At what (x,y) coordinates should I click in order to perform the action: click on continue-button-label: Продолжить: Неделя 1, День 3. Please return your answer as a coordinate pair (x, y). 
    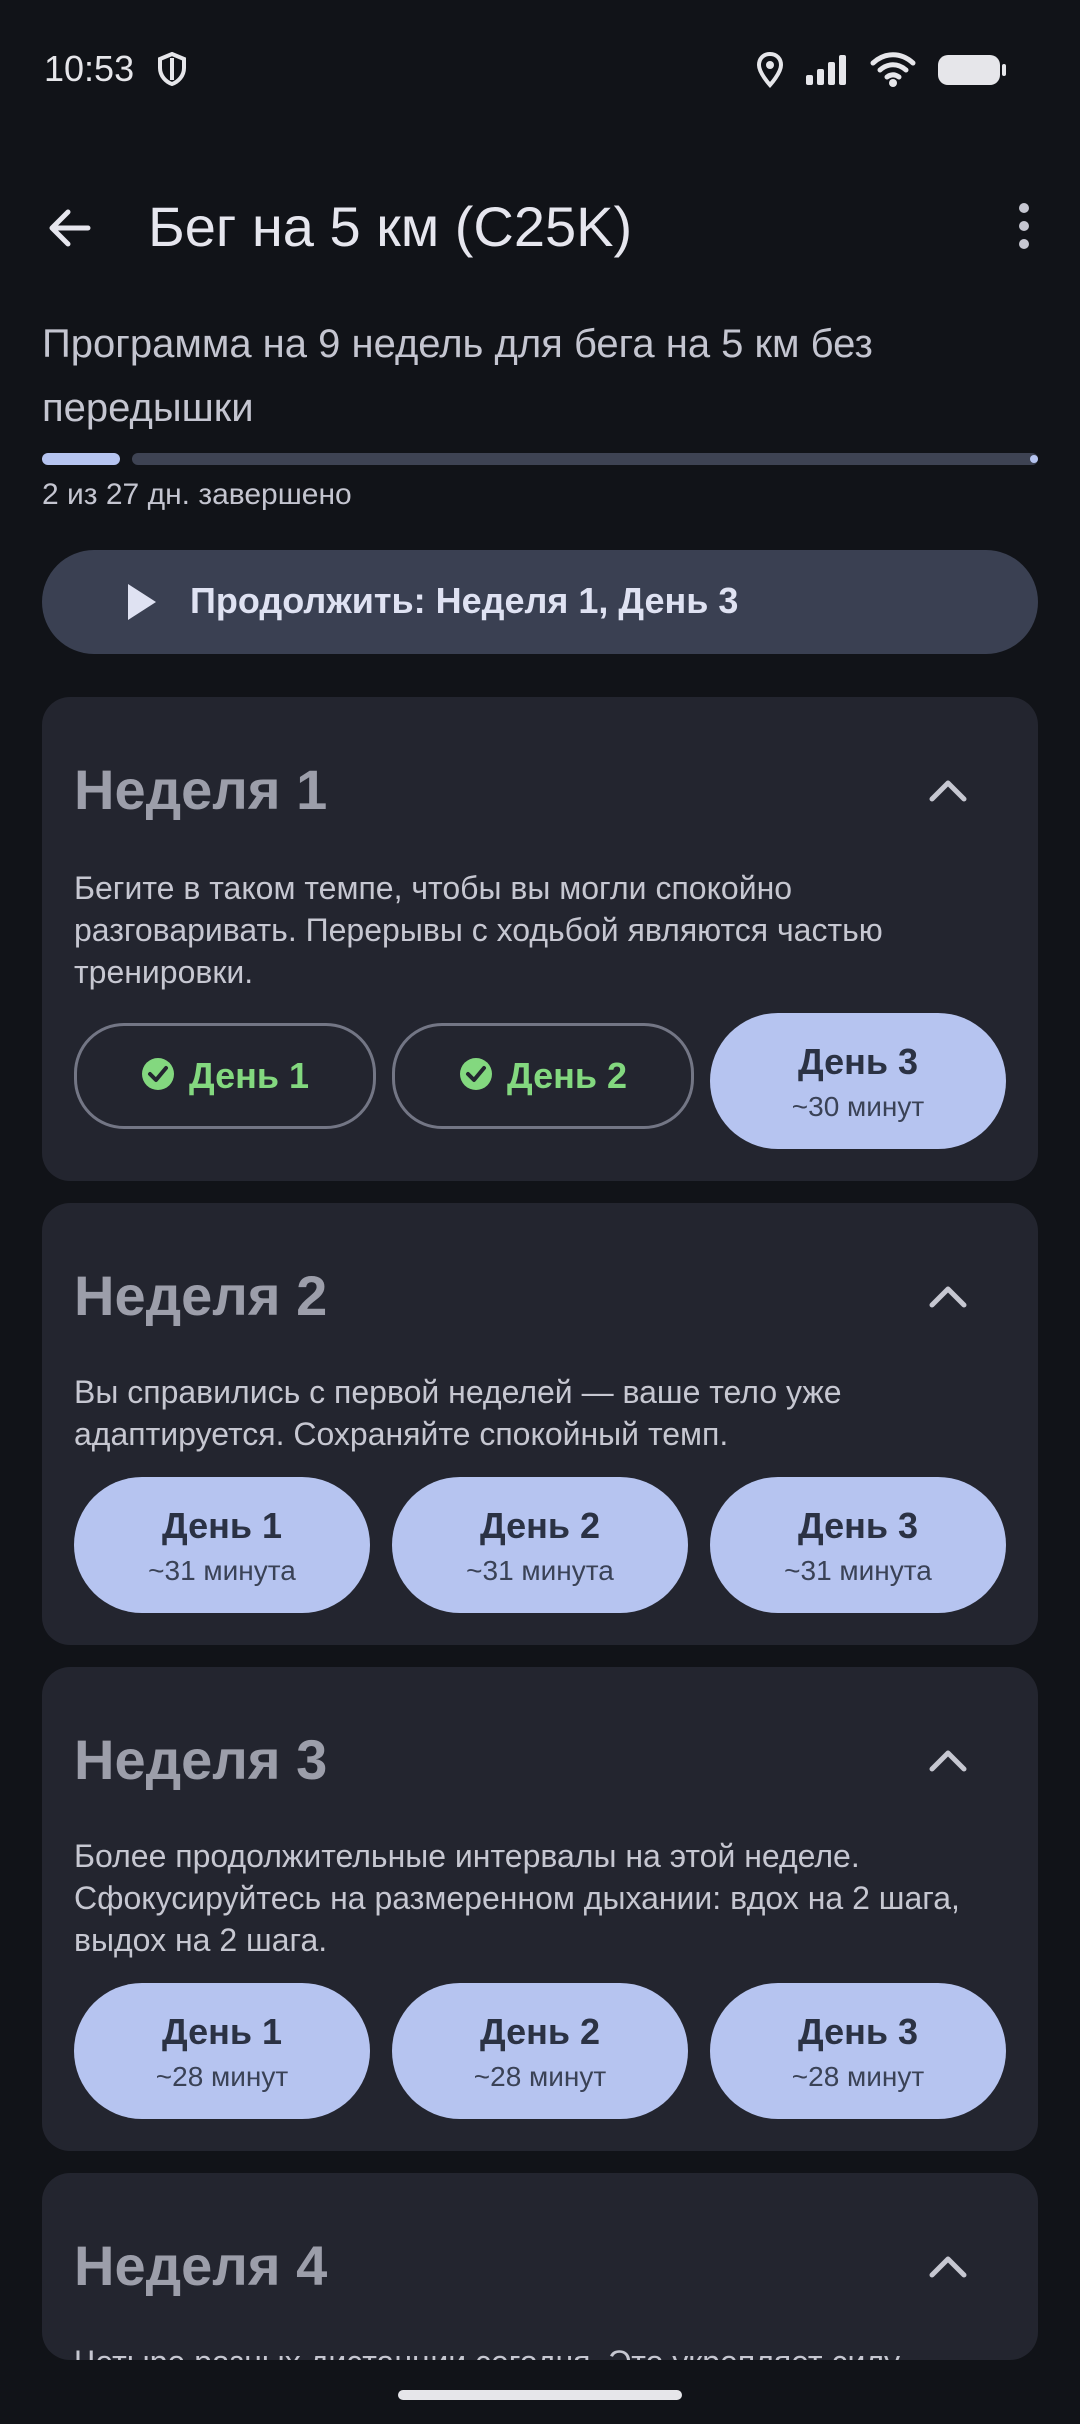
    Looking at the image, I should click on (464, 600).